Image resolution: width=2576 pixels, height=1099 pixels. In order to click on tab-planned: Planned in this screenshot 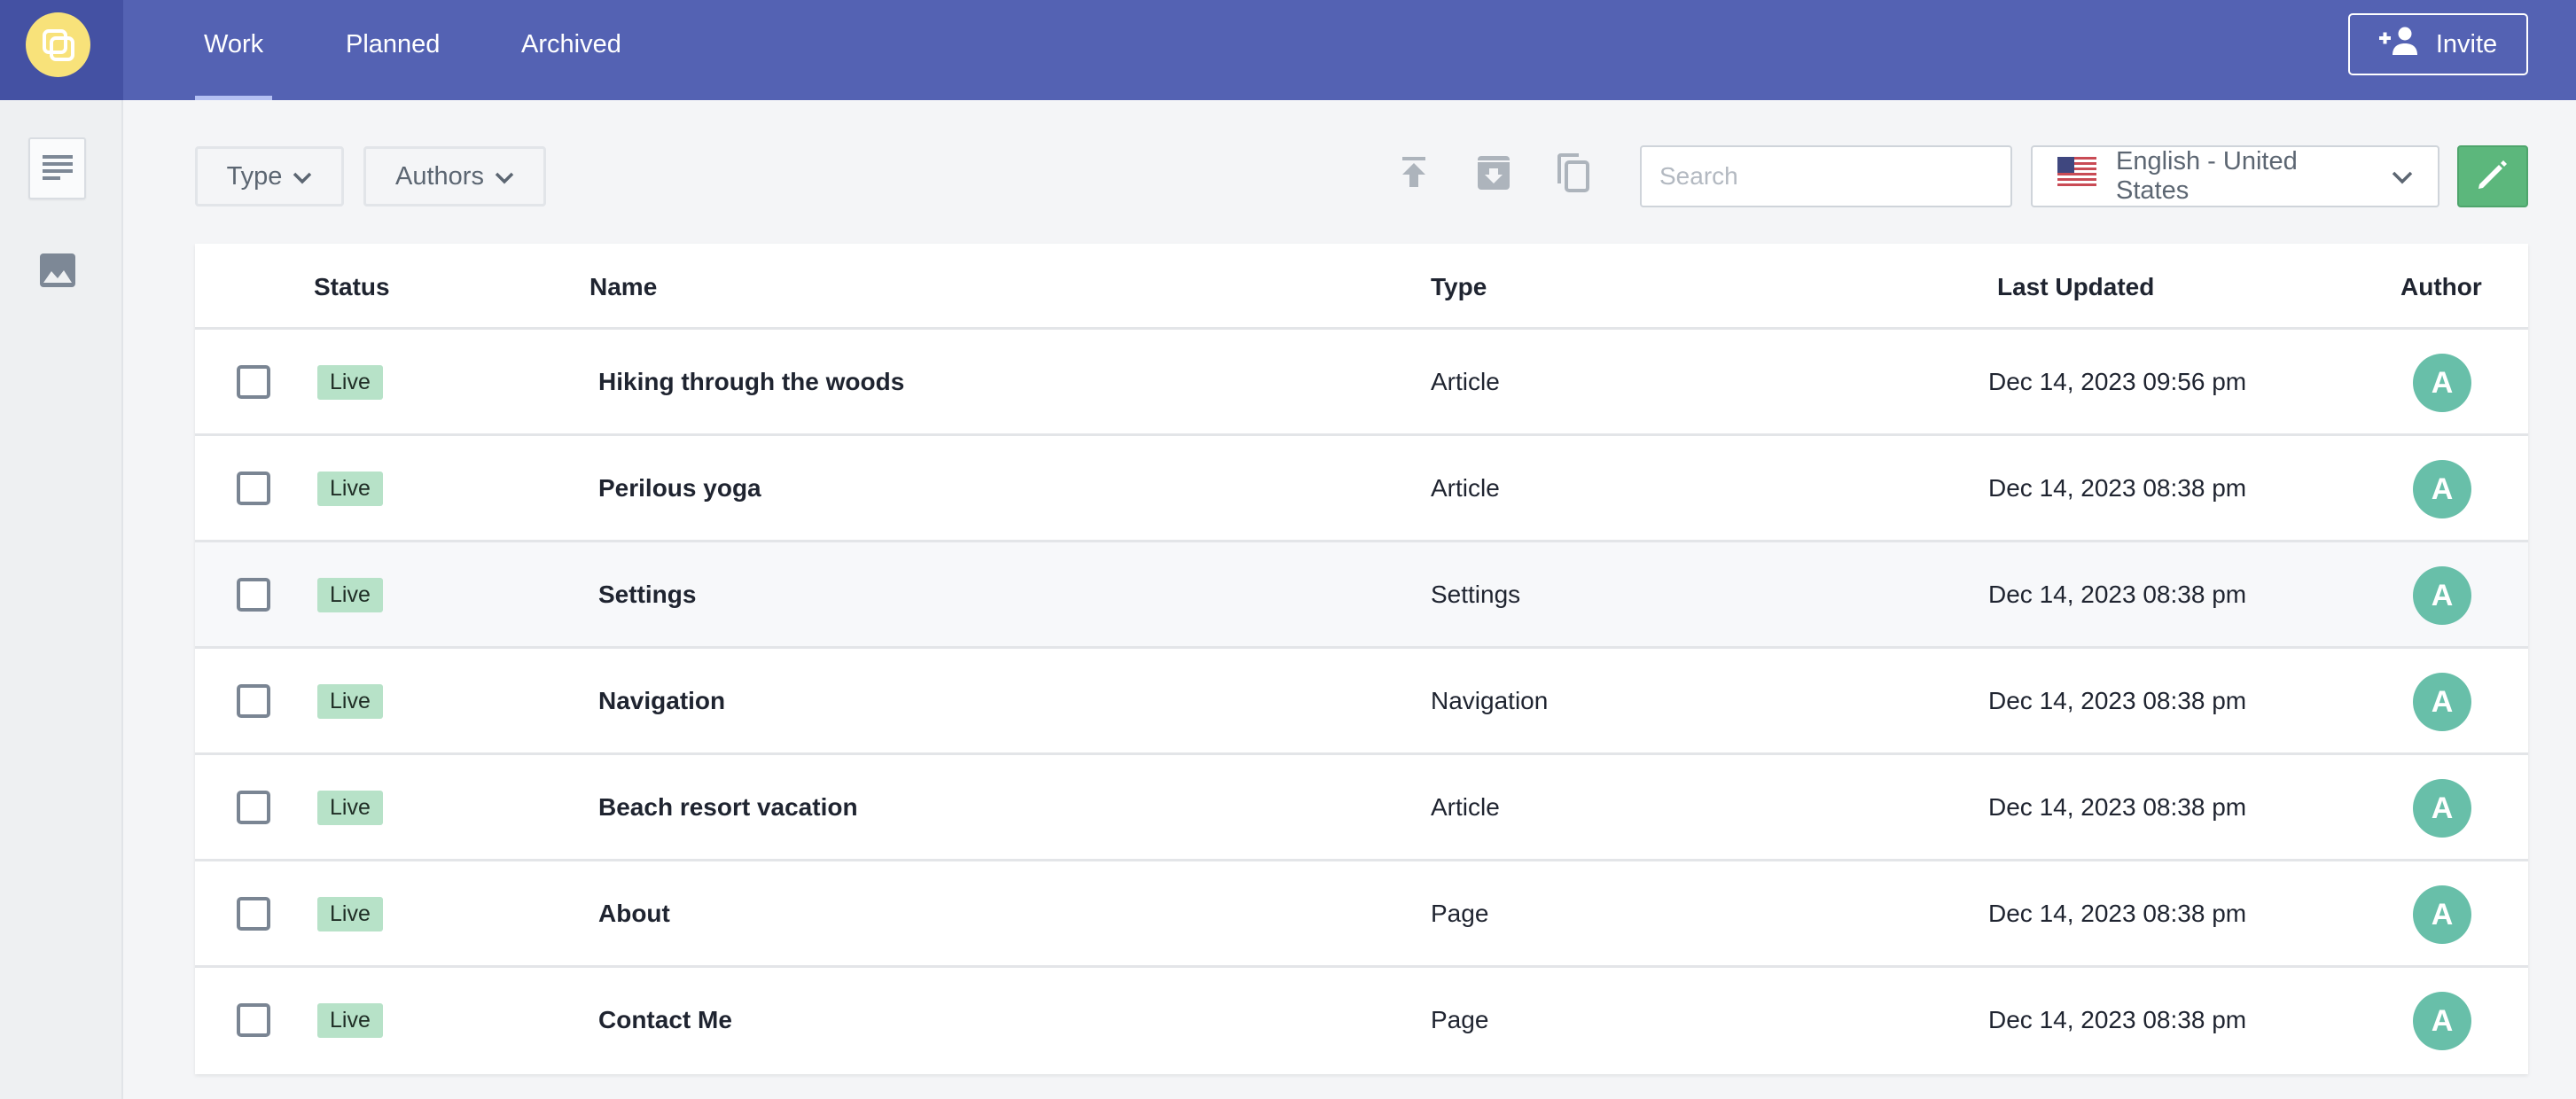, I will do `click(393, 50)`.